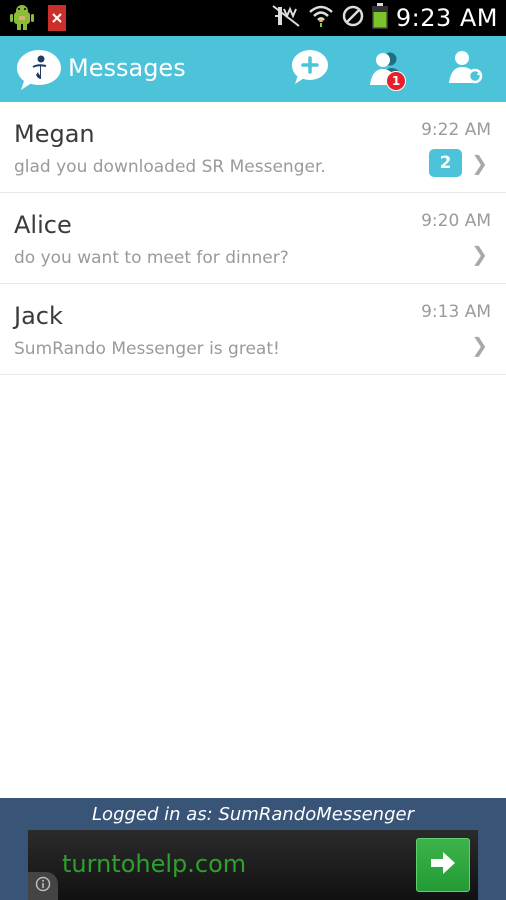 This screenshot has width=506, height=900. Describe the element at coordinates (396, 81) in the screenshot. I see `notification-badge: 1` at that location.